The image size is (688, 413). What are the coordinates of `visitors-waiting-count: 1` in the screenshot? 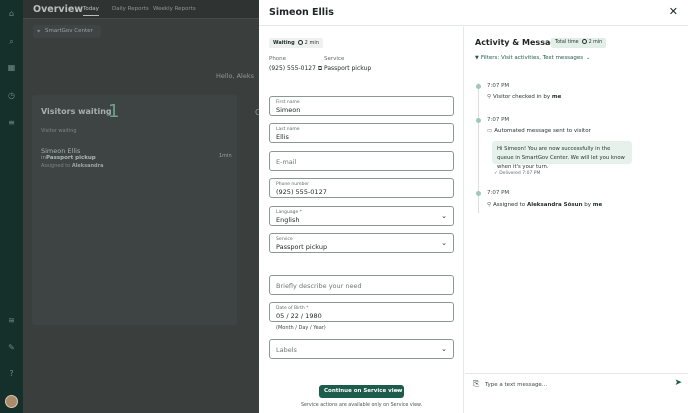 It's located at (114, 111).